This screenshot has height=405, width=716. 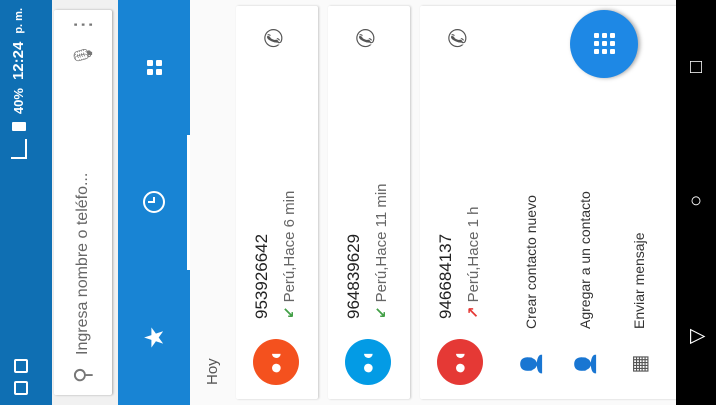 I want to click on notification-icons, so click(x=21, y=377).